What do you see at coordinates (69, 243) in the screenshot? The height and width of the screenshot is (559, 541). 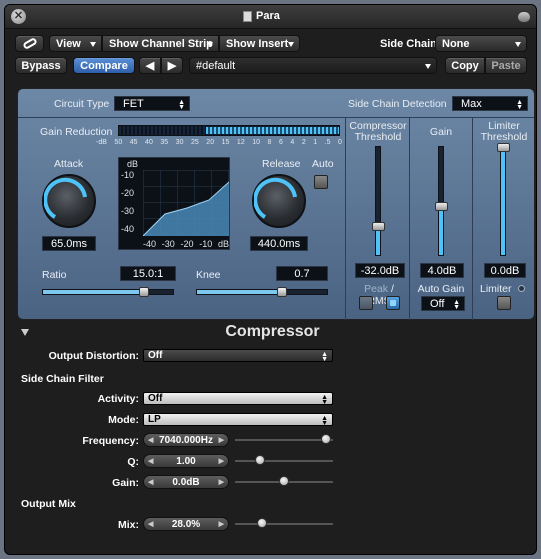 I see `attack-value: 65.0ms` at bounding box center [69, 243].